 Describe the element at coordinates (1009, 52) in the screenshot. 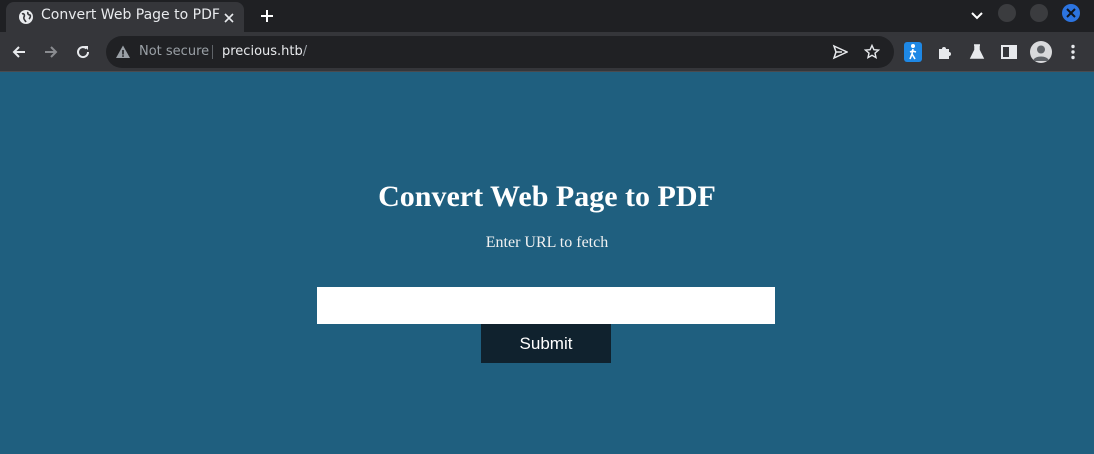

I see `side-panel-icon` at that location.